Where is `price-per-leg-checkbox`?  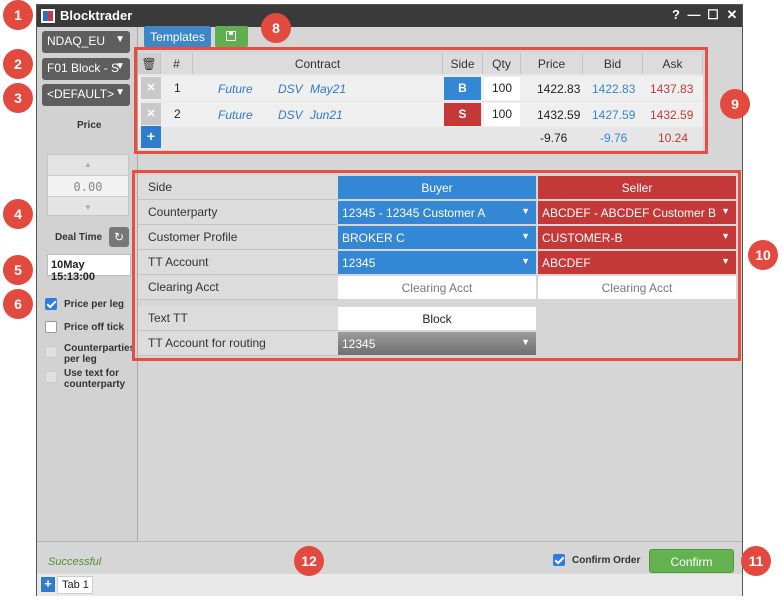 price-per-leg-checkbox is located at coordinates (51, 304).